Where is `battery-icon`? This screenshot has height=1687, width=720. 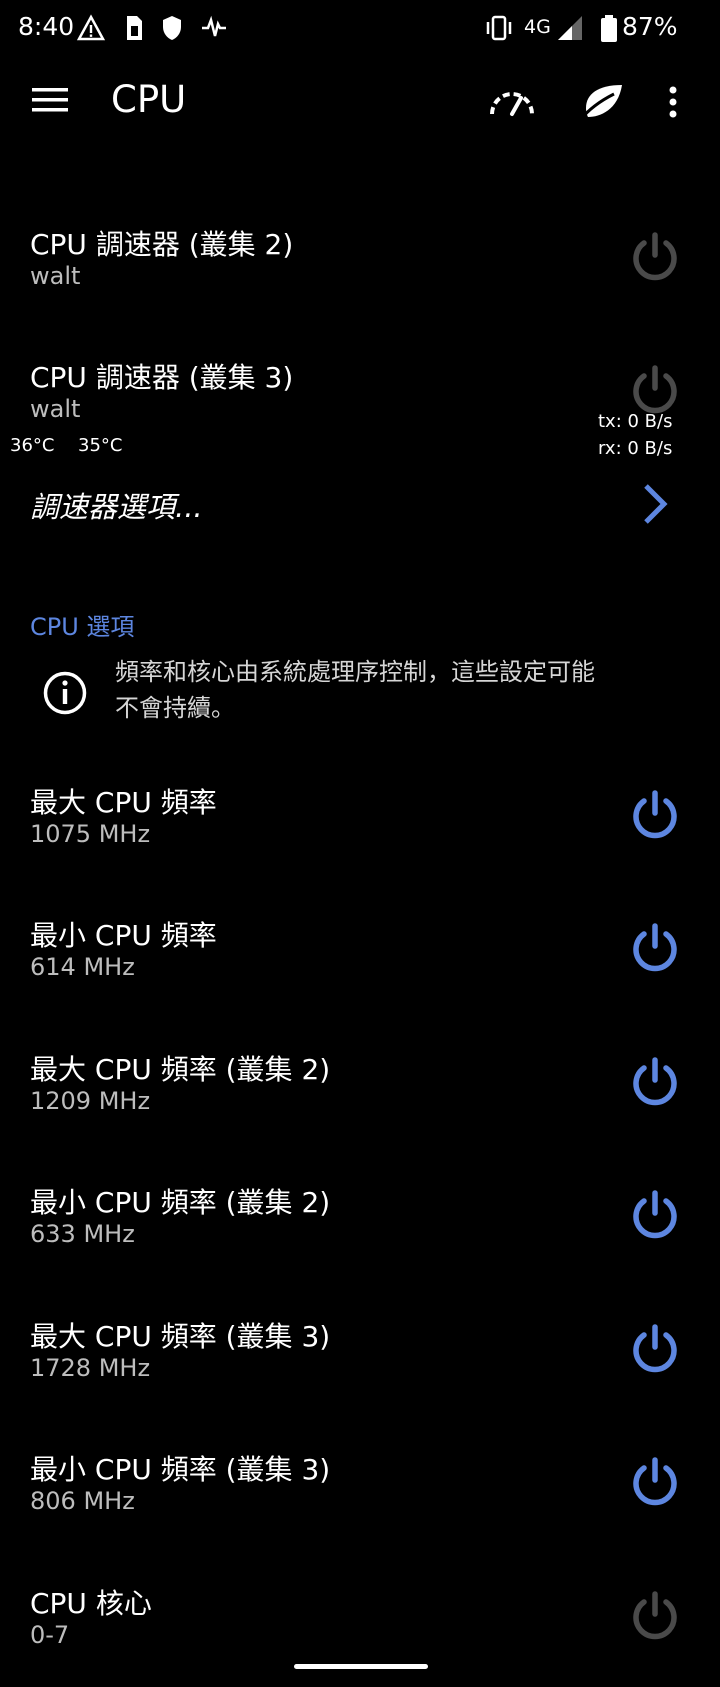 battery-icon is located at coordinates (609, 28).